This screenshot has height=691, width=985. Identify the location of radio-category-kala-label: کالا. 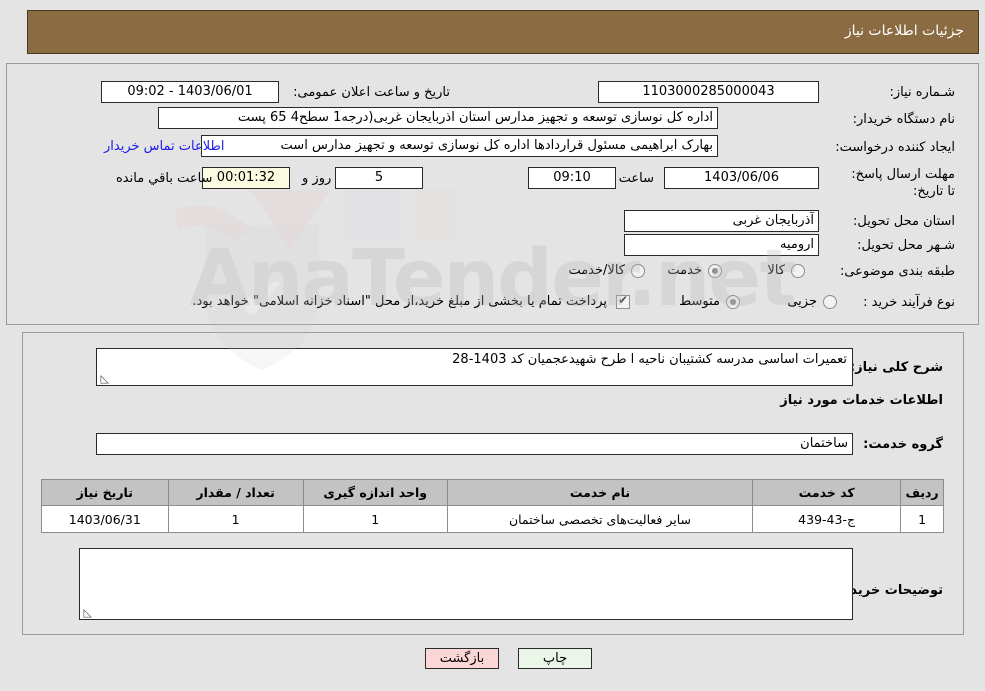
(776, 270).